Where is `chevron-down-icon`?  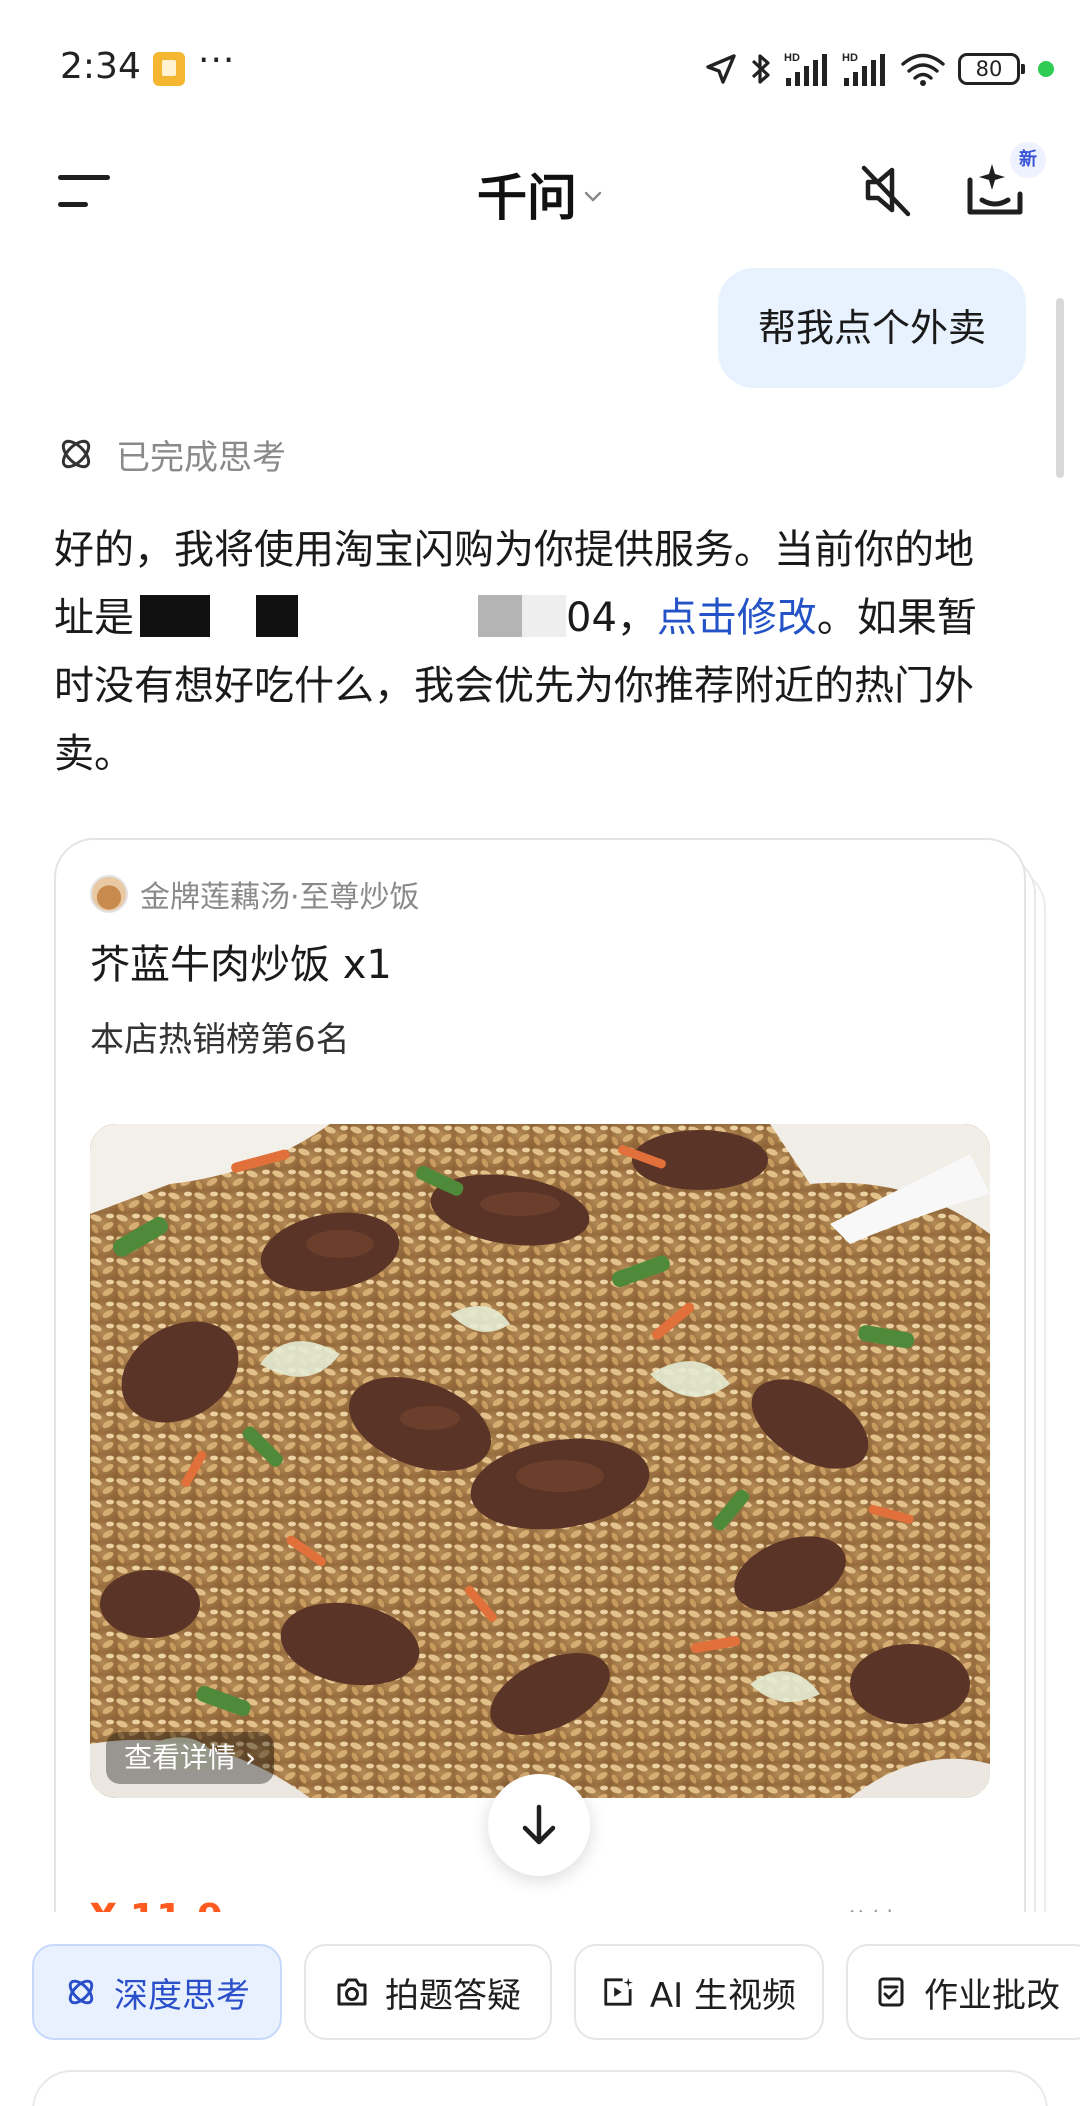
chevron-down-icon is located at coordinates (593, 196).